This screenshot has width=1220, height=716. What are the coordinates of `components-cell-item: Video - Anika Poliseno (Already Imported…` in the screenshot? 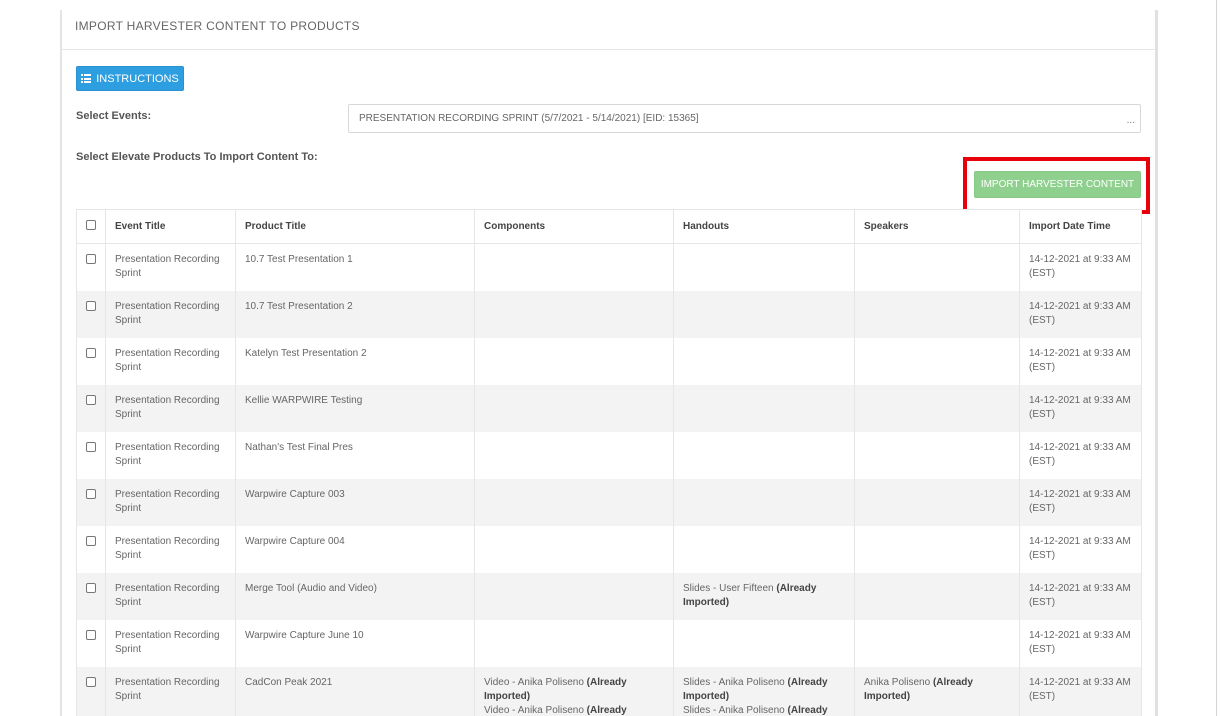 It's located at (574, 690).